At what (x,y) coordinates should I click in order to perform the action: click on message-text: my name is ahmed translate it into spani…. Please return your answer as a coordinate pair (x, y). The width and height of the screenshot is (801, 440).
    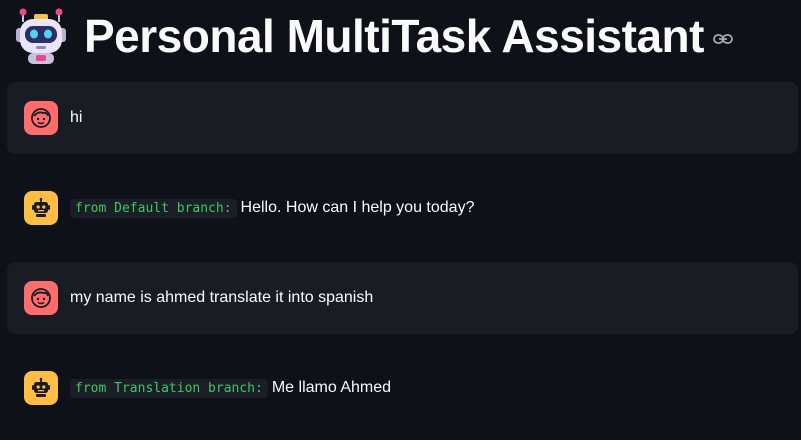
    Looking at the image, I should click on (222, 297).